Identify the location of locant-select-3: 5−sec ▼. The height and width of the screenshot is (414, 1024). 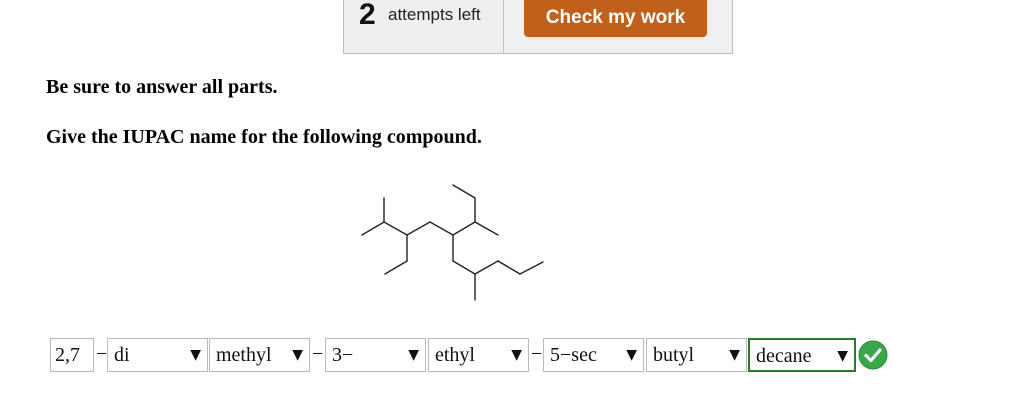
(593, 355).